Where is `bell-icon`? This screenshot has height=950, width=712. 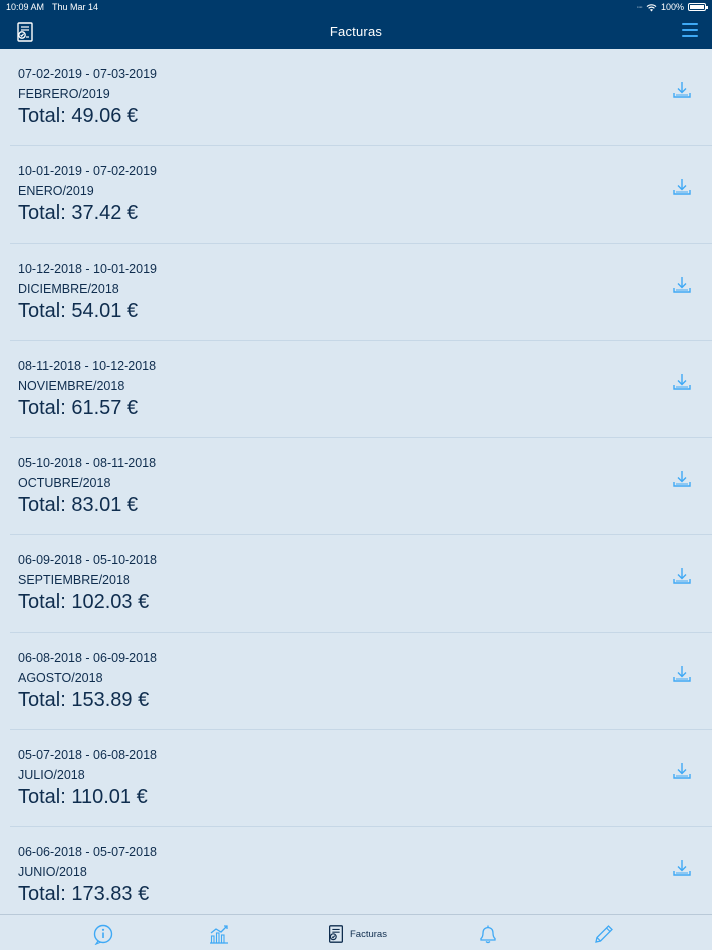
bell-icon is located at coordinates (488, 934).